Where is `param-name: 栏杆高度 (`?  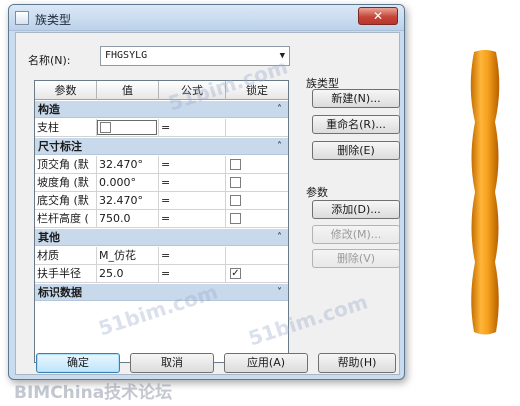 param-name: 栏杆高度 ( is located at coordinates (66, 218).